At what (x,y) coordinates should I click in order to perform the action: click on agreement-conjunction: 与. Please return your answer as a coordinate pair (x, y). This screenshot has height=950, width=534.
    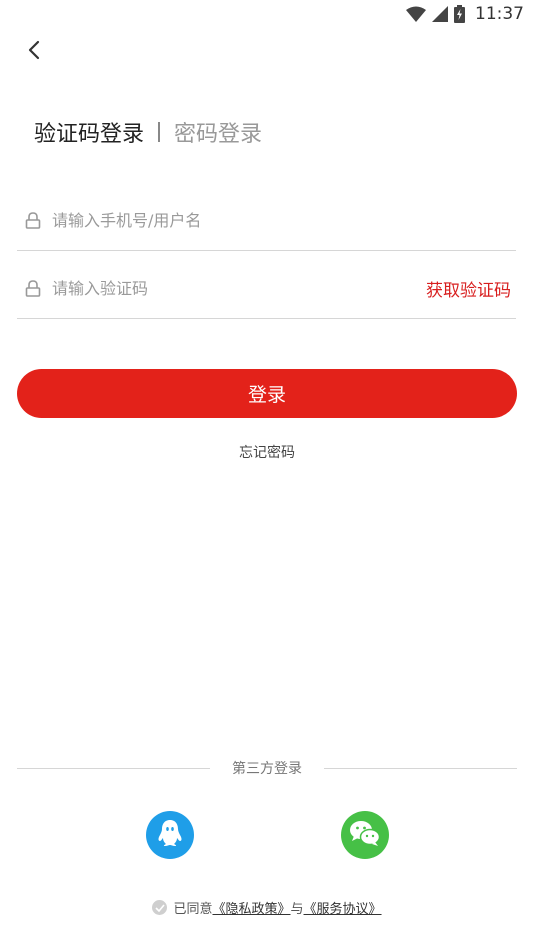
    Looking at the image, I should click on (297, 909).